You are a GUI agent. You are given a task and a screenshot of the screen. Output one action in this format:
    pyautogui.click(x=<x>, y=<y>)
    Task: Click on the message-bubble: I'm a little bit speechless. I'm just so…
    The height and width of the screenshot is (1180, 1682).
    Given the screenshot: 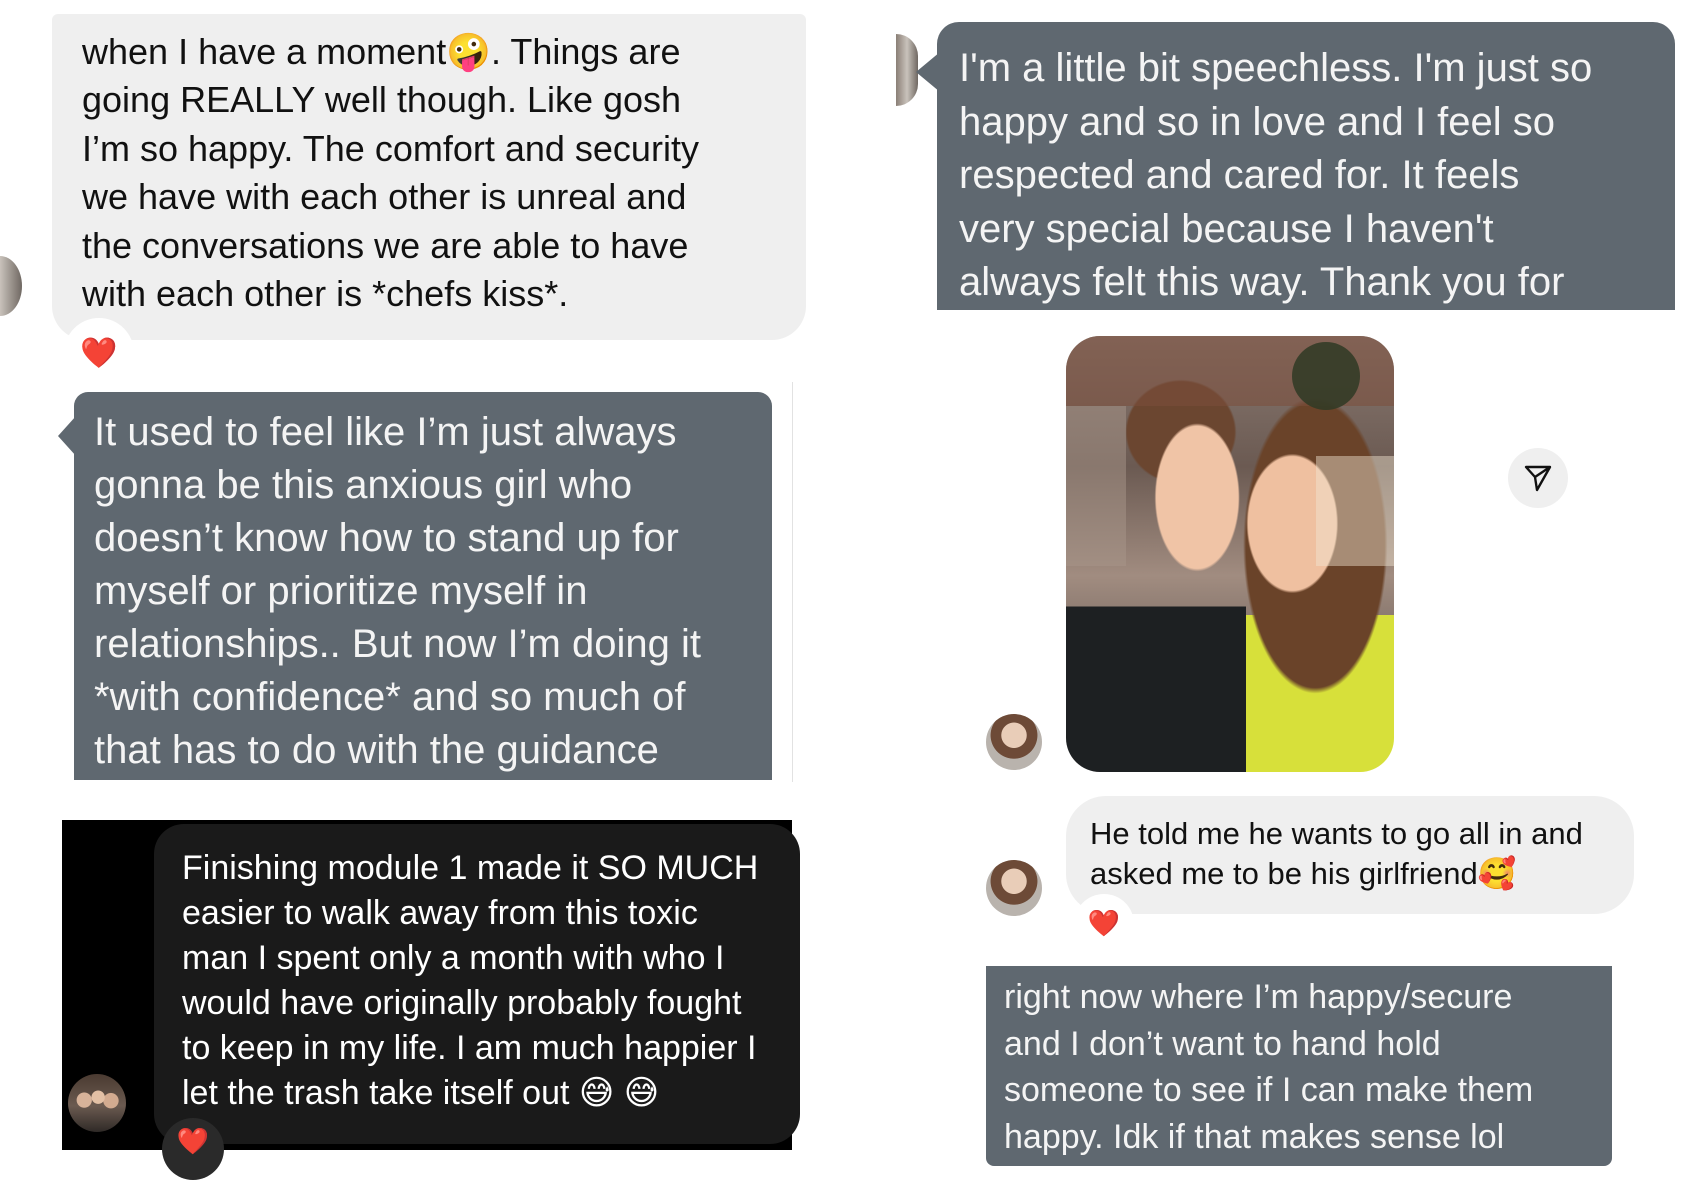 What is the action you would take?
    pyautogui.click(x=1306, y=166)
    